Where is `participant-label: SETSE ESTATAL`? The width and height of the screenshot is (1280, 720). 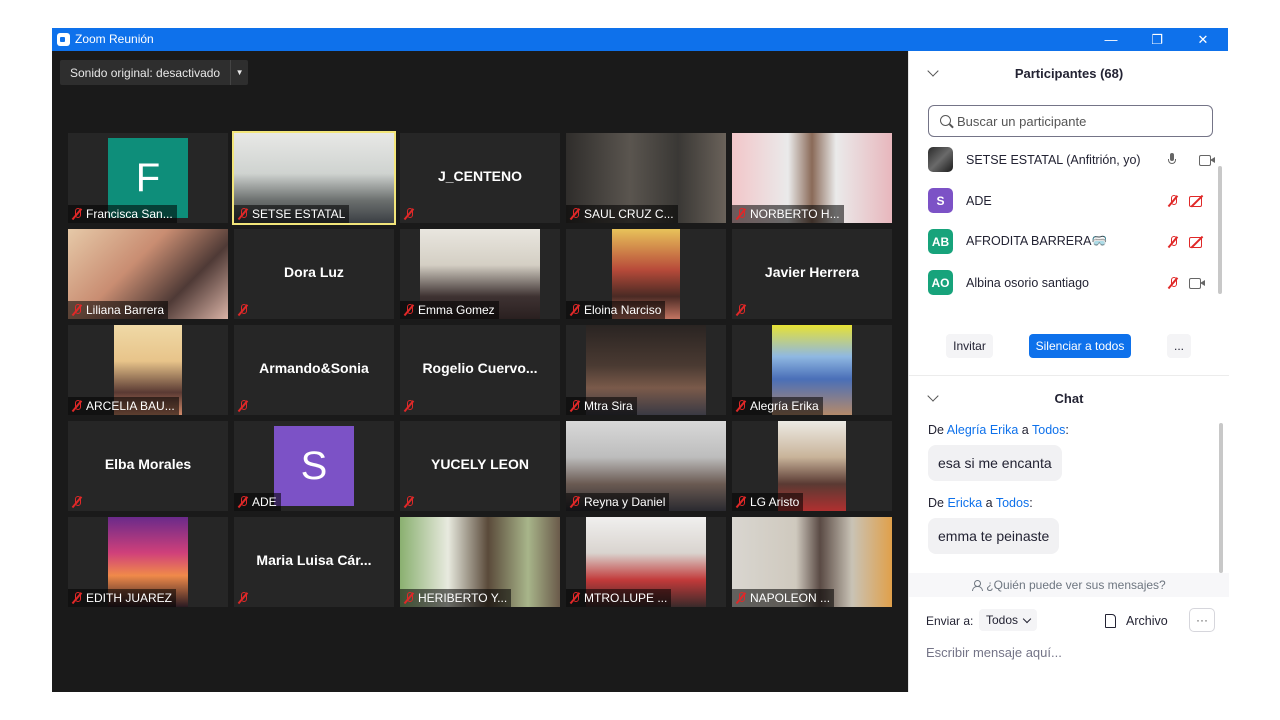 participant-label: SETSE ESTATAL is located at coordinates (292, 214).